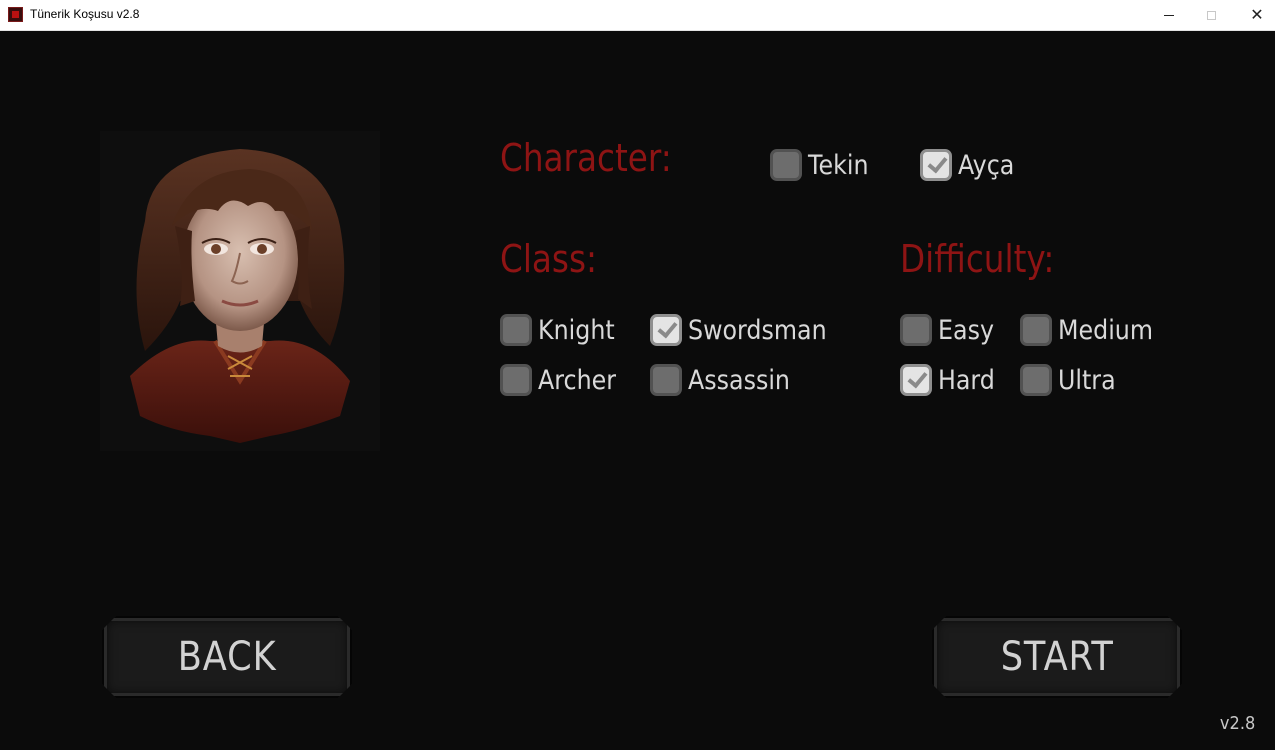 The width and height of the screenshot is (1275, 750). Describe the element at coordinates (1106, 330) in the screenshot. I see `medium-label: Medium` at that location.